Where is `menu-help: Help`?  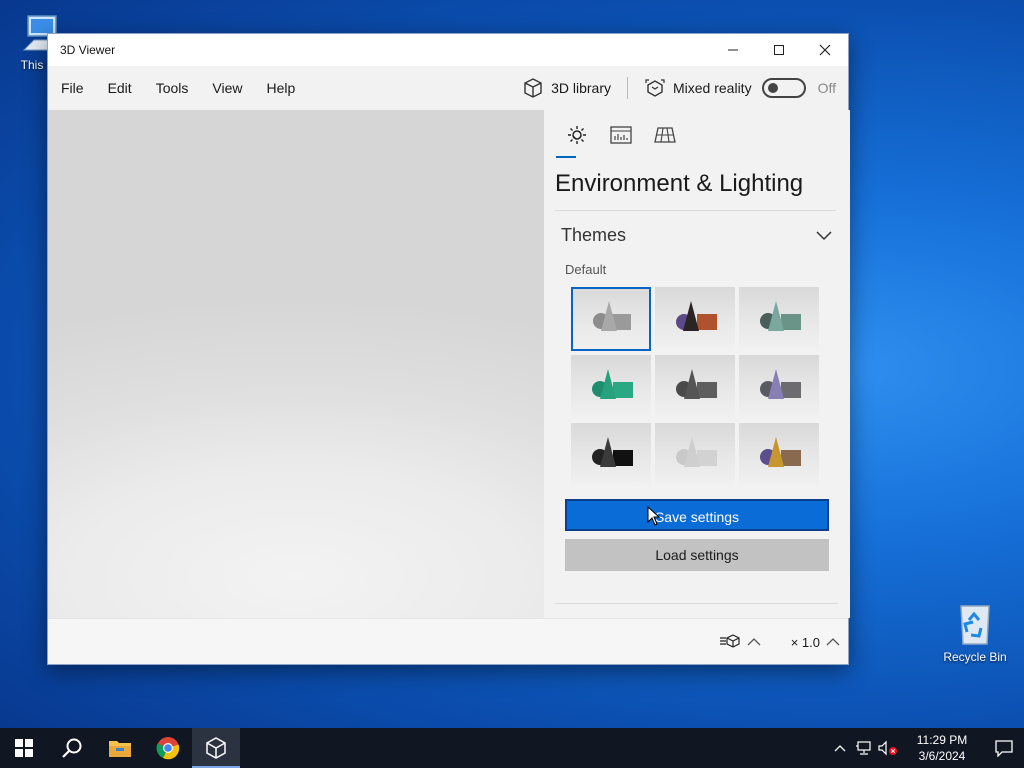
menu-help: Help is located at coordinates (280, 88).